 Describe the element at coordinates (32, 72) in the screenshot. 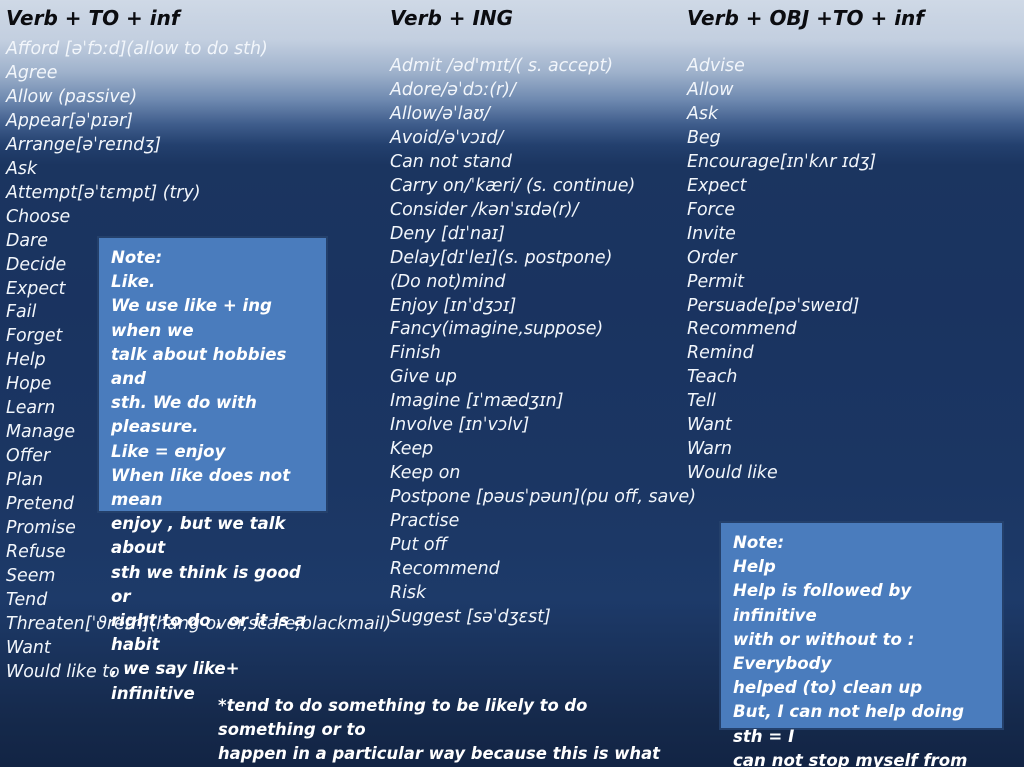

I see `list-item: Agree` at that location.